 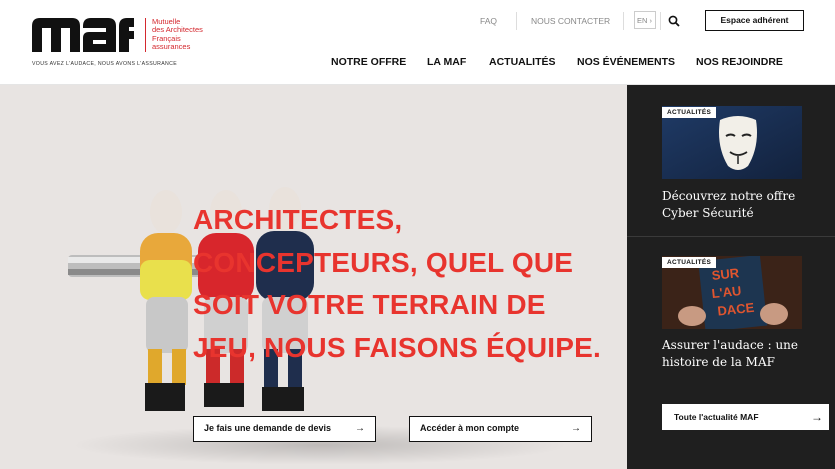 What do you see at coordinates (626, 62) in the screenshot?
I see `nav-evenements: NOS ÉVÉNEMENTS` at bounding box center [626, 62].